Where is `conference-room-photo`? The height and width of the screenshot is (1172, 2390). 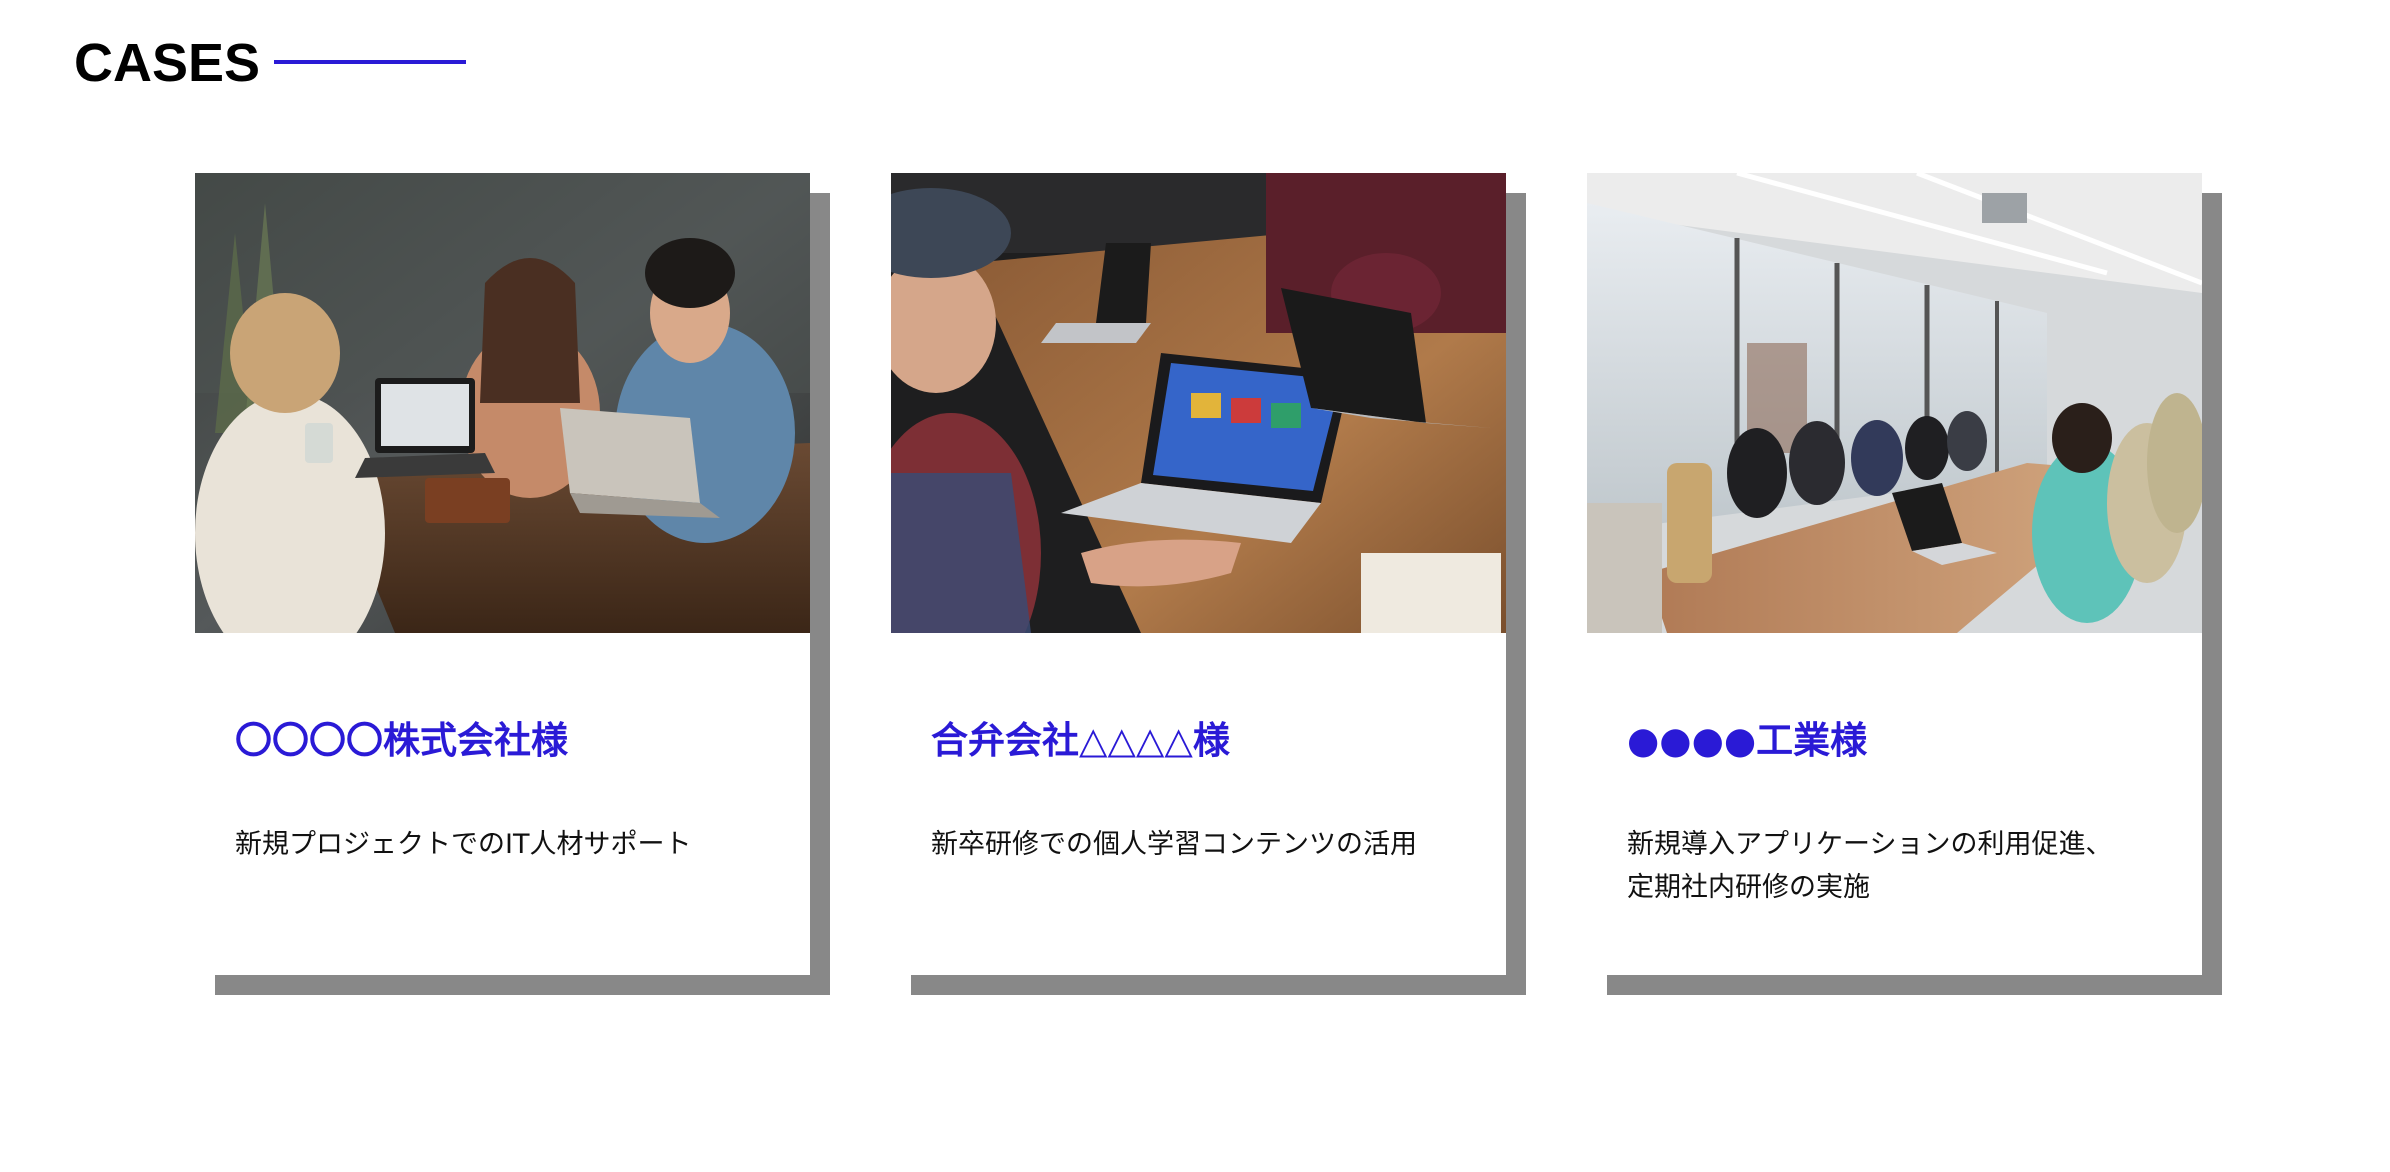 conference-room-photo is located at coordinates (1894, 403).